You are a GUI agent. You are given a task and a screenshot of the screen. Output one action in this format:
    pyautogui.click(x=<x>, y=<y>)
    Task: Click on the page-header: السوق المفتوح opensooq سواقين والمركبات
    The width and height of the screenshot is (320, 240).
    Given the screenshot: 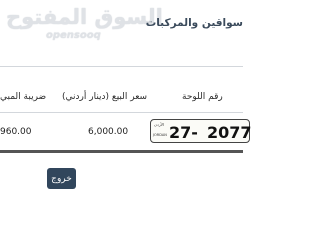 What is the action you would take?
    pyautogui.click(x=121, y=23)
    